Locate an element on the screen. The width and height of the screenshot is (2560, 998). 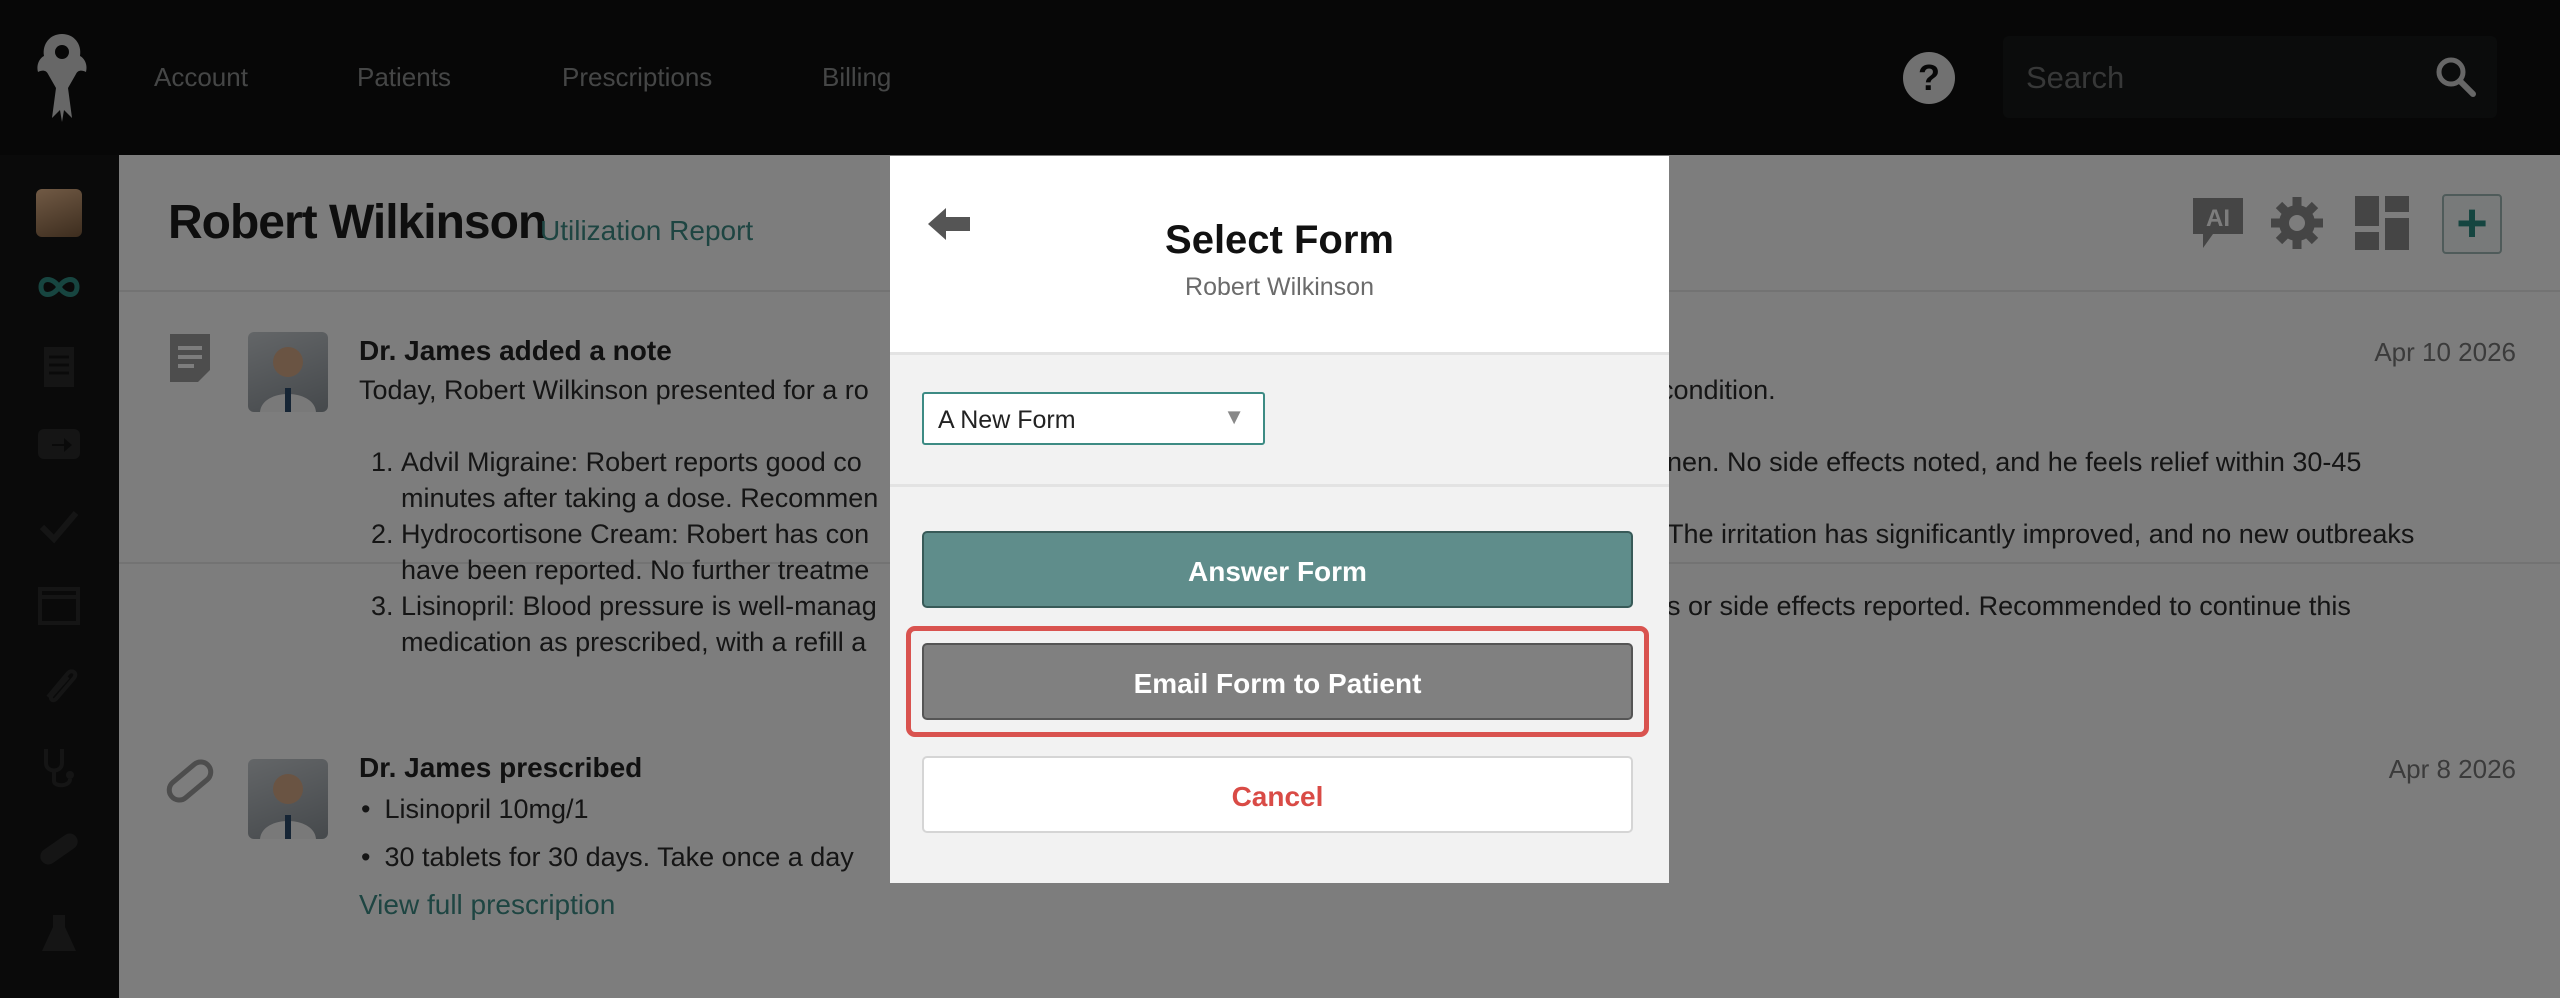
form-select: A New Form ▼ is located at coordinates (1093, 418).